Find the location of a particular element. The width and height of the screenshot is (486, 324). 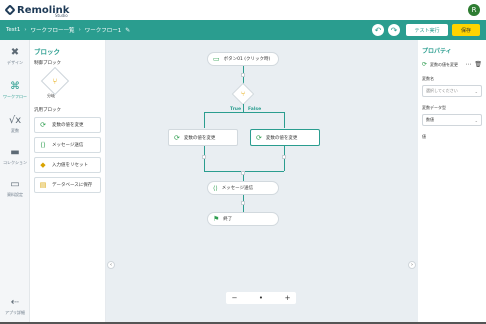

back-arrow-icon: ⇠ is located at coordinates (15, 302).